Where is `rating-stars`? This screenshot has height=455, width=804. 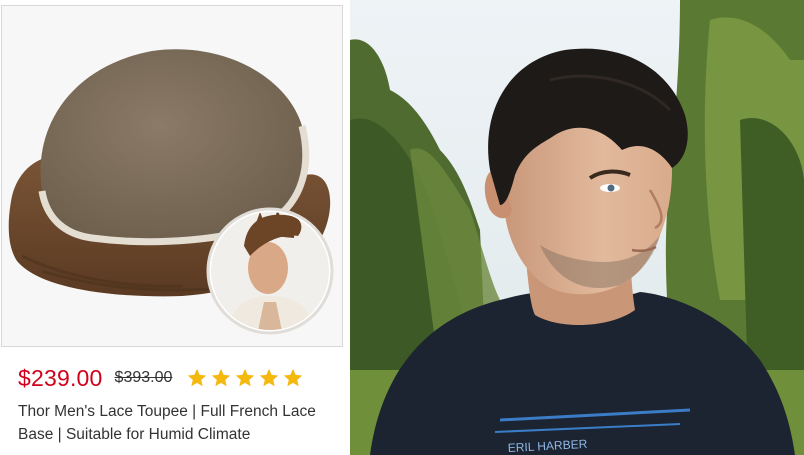
rating-stars is located at coordinates (246, 378).